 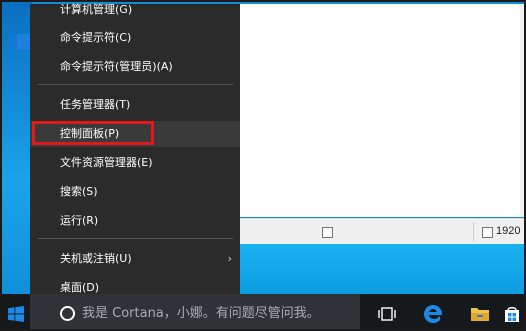 What do you see at coordinates (96, 9) in the screenshot?
I see `menu-item-label: 计算机管理(G)` at bounding box center [96, 9].